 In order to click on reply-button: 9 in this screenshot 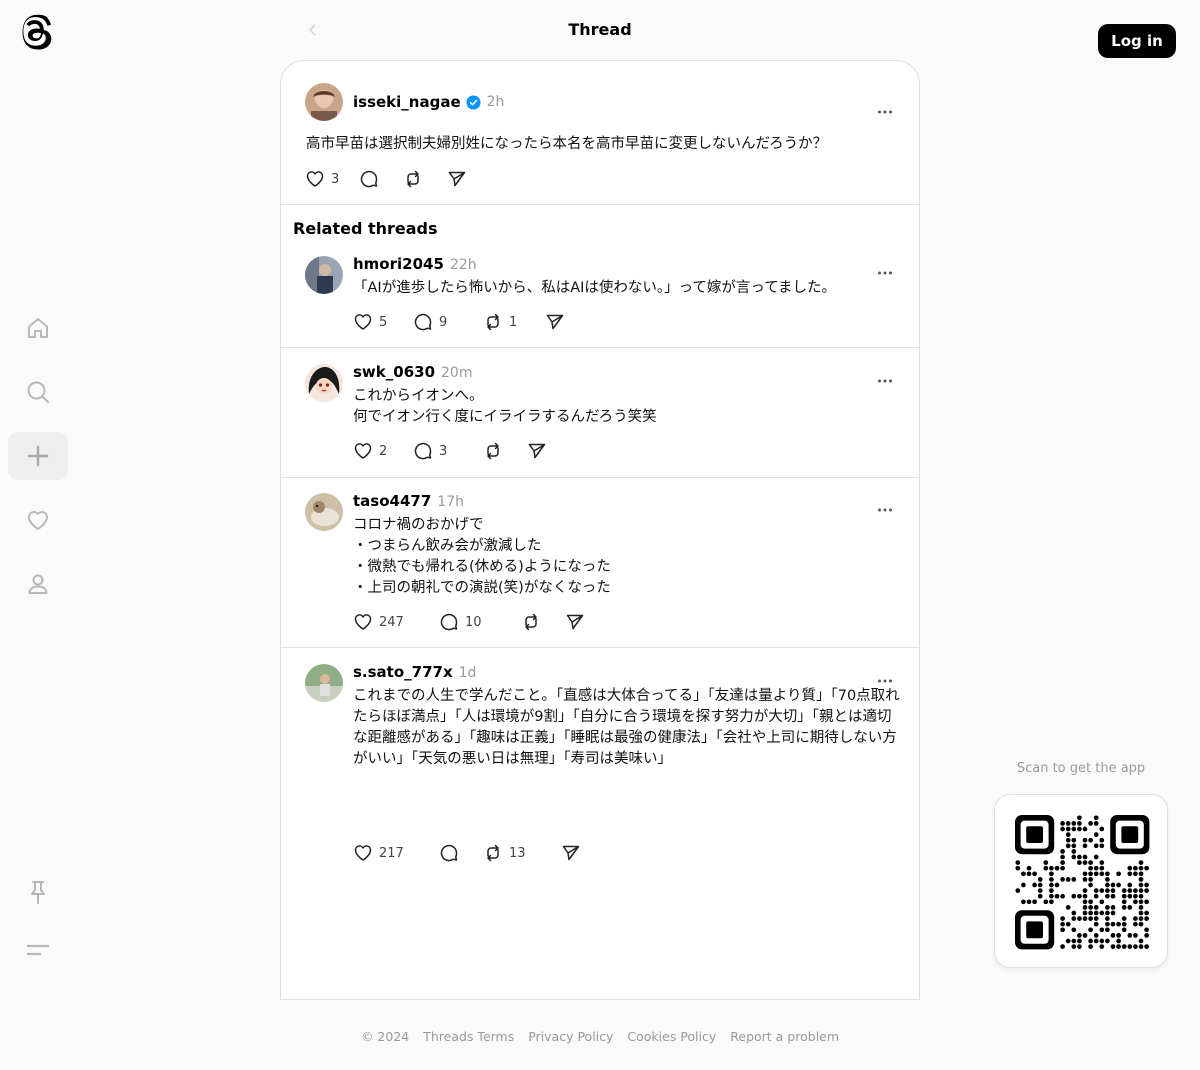, I will do `click(448, 322)`.